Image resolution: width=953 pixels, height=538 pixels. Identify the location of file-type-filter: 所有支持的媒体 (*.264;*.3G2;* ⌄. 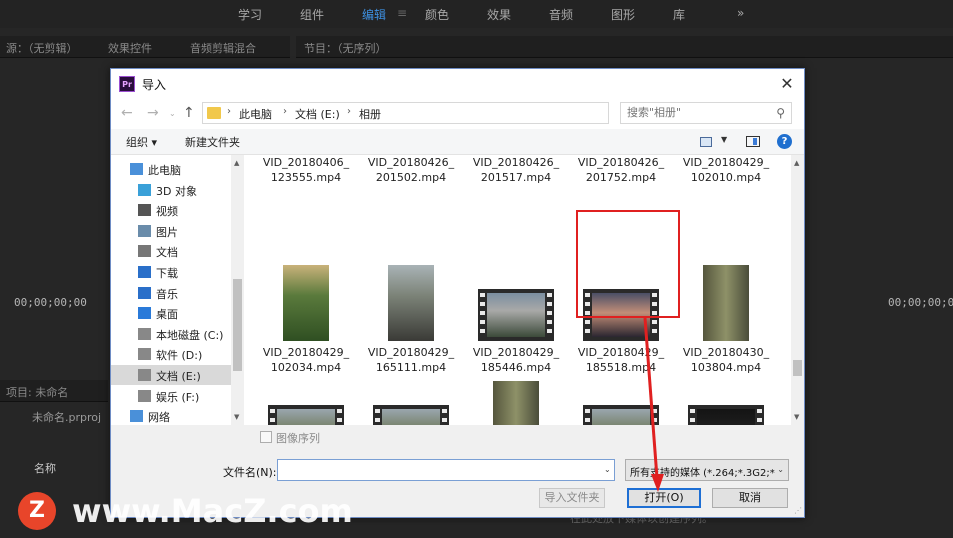
(707, 470).